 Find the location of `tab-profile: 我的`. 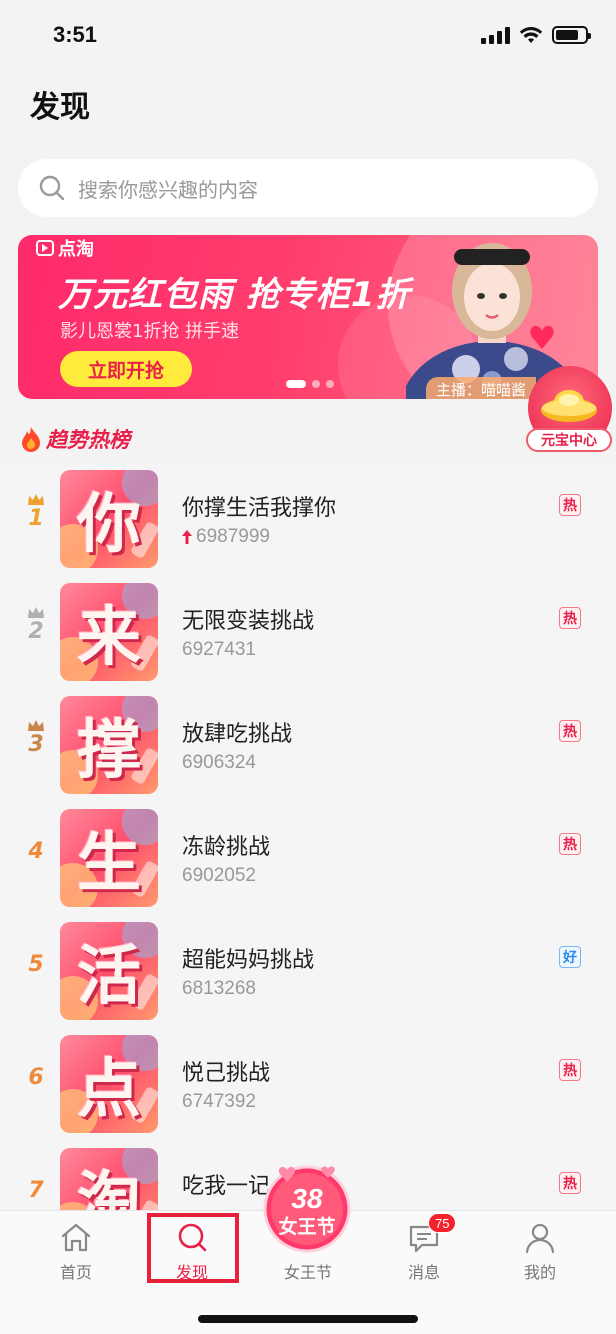

tab-profile: 我的 is located at coordinates (540, 1253).